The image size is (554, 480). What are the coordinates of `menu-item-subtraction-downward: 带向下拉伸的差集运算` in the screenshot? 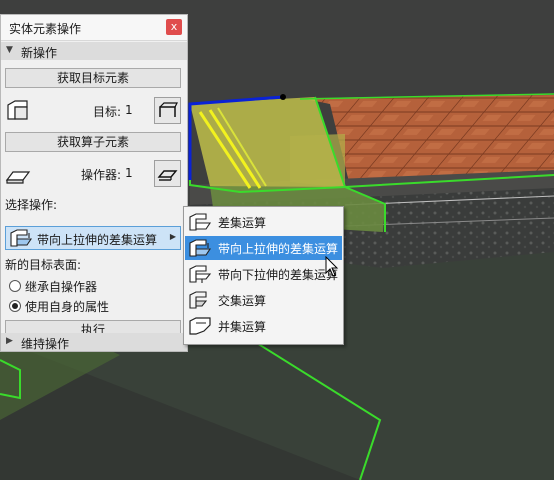 It's located at (263, 274).